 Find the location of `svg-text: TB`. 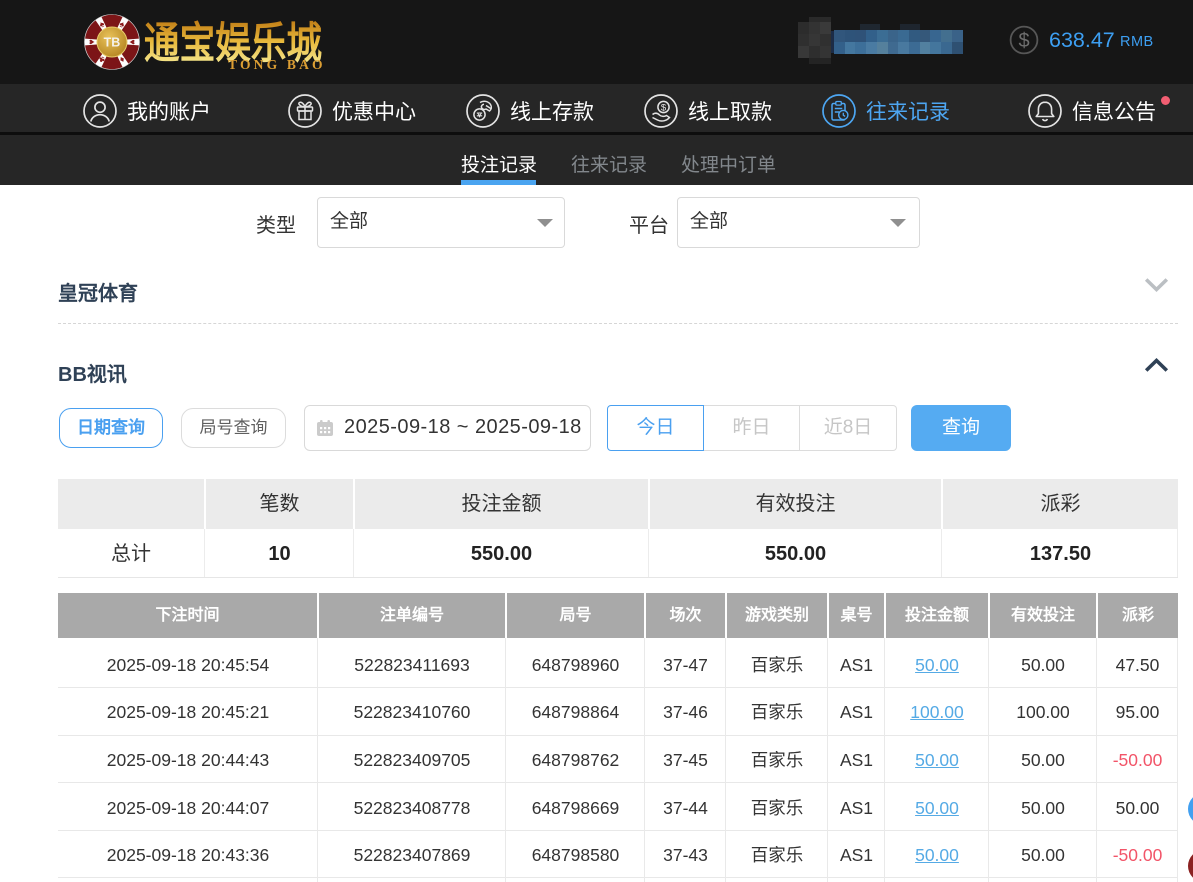

svg-text: TB is located at coordinates (112, 43).